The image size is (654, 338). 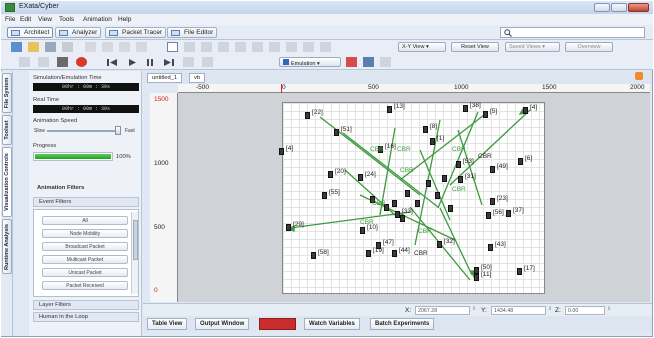 I want to click on node-label: [58], so click(x=323, y=252).